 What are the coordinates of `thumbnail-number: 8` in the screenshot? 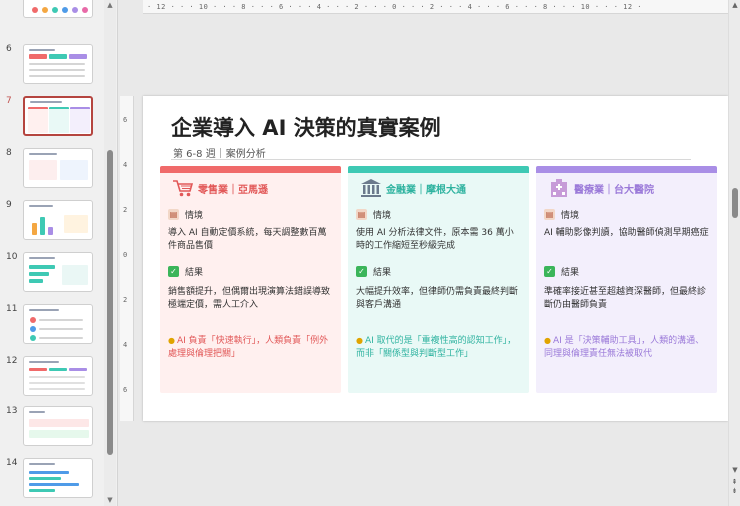 It's located at (9, 153).